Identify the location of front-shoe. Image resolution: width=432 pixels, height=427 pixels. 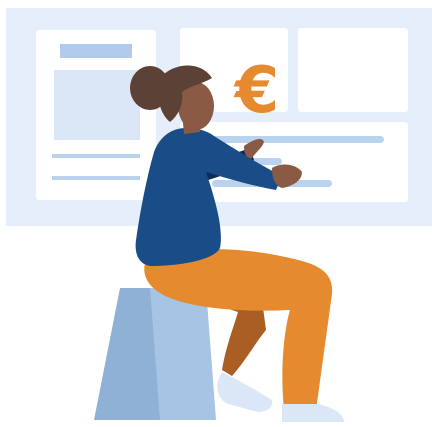
(313, 413).